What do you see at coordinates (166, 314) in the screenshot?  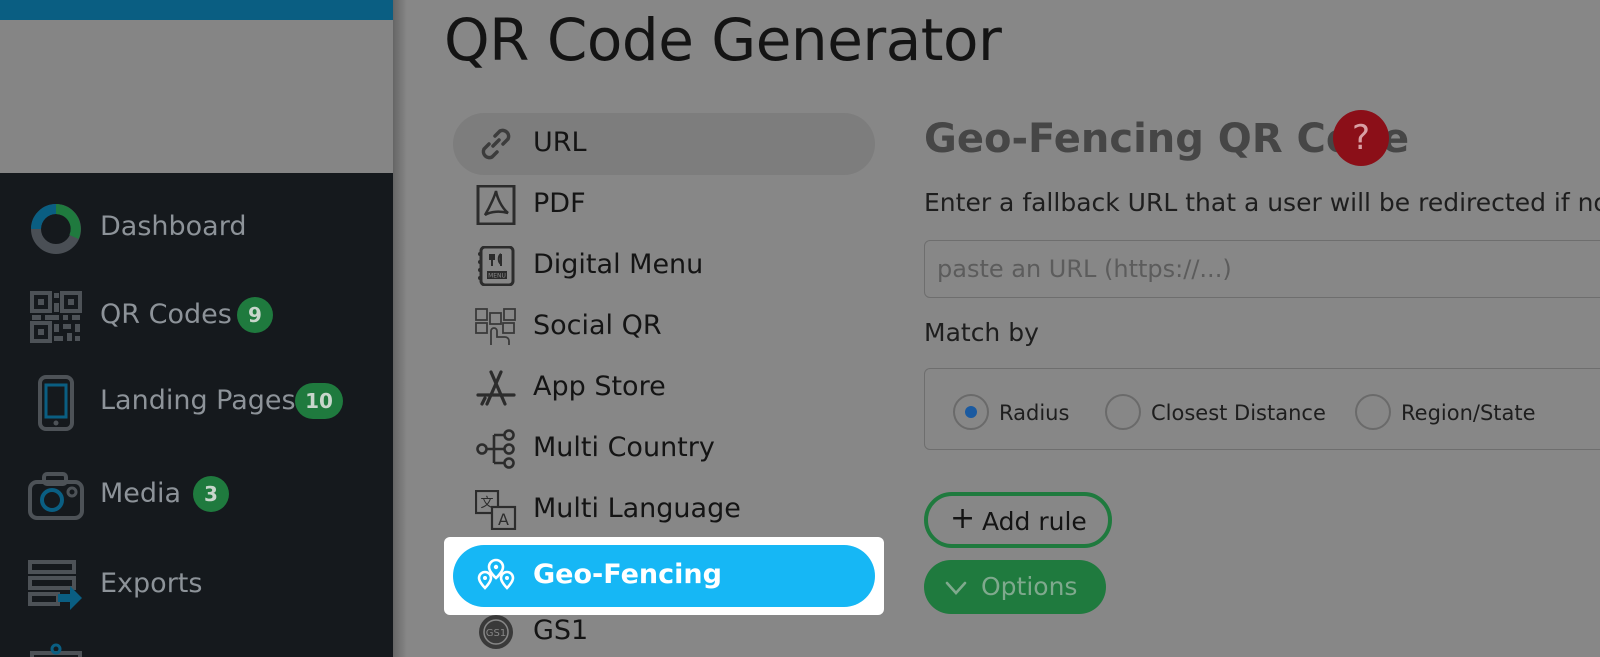 I see `sidebar-item-label: QR Codes` at bounding box center [166, 314].